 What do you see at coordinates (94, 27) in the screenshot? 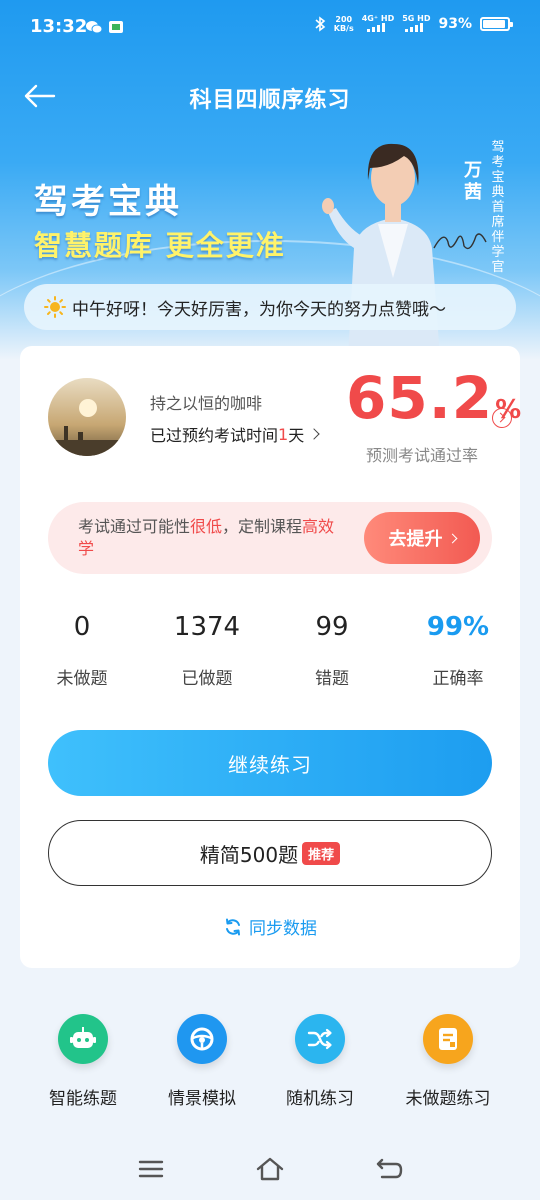
I see `wechat-icon` at bounding box center [94, 27].